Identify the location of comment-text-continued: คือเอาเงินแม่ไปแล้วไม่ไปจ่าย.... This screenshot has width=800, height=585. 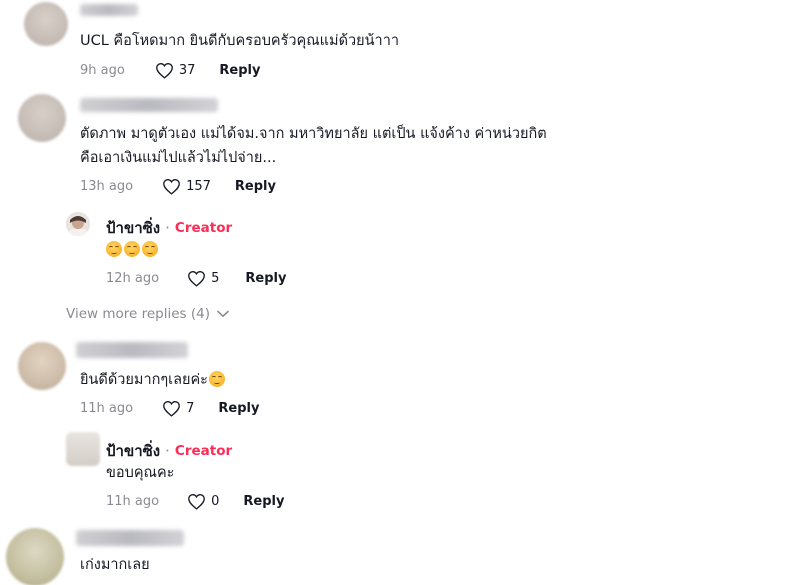
(178, 158).